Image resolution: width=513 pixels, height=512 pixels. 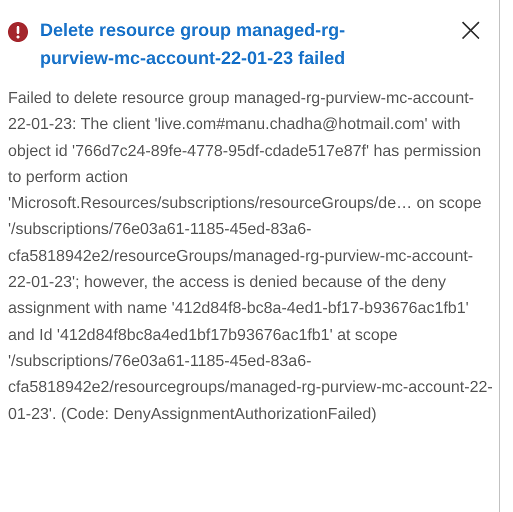 What do you see at coordinates (470, 30) in the screenshot?
I see `close-button: ×` at bounding box center [470, 30].